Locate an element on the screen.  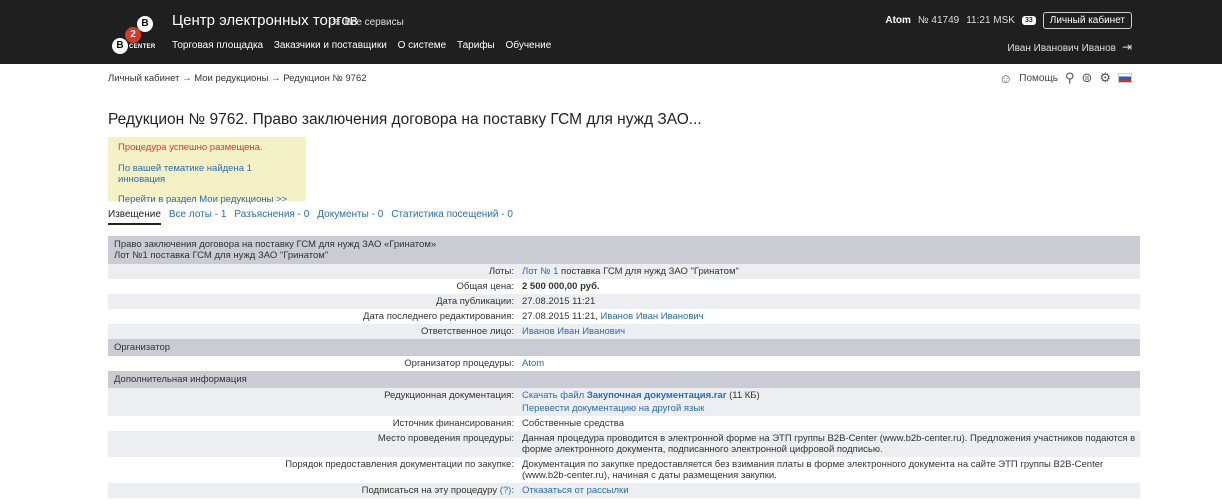
my-reductions-link: Перейти в раздел Мои редукционы >> is located at coordinates (207, 199).